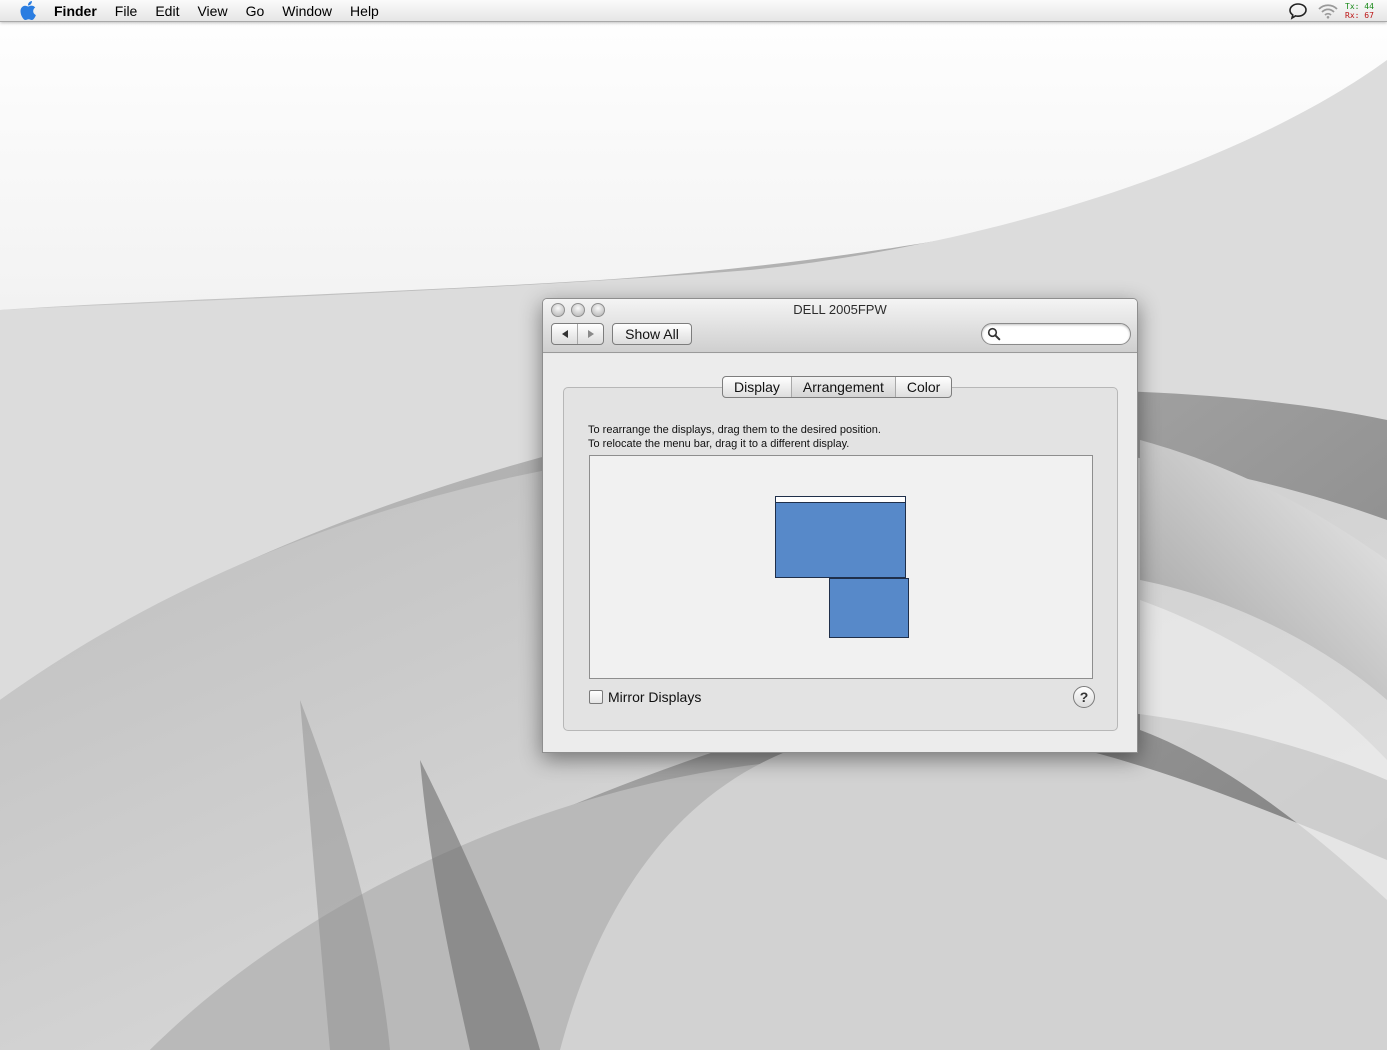 This screenshot has width=1387, height=1050. What do you see at coordinates (1369, 15) in the screenshot?
I see `rx-value: 67` at bounding box center [1369, 15].